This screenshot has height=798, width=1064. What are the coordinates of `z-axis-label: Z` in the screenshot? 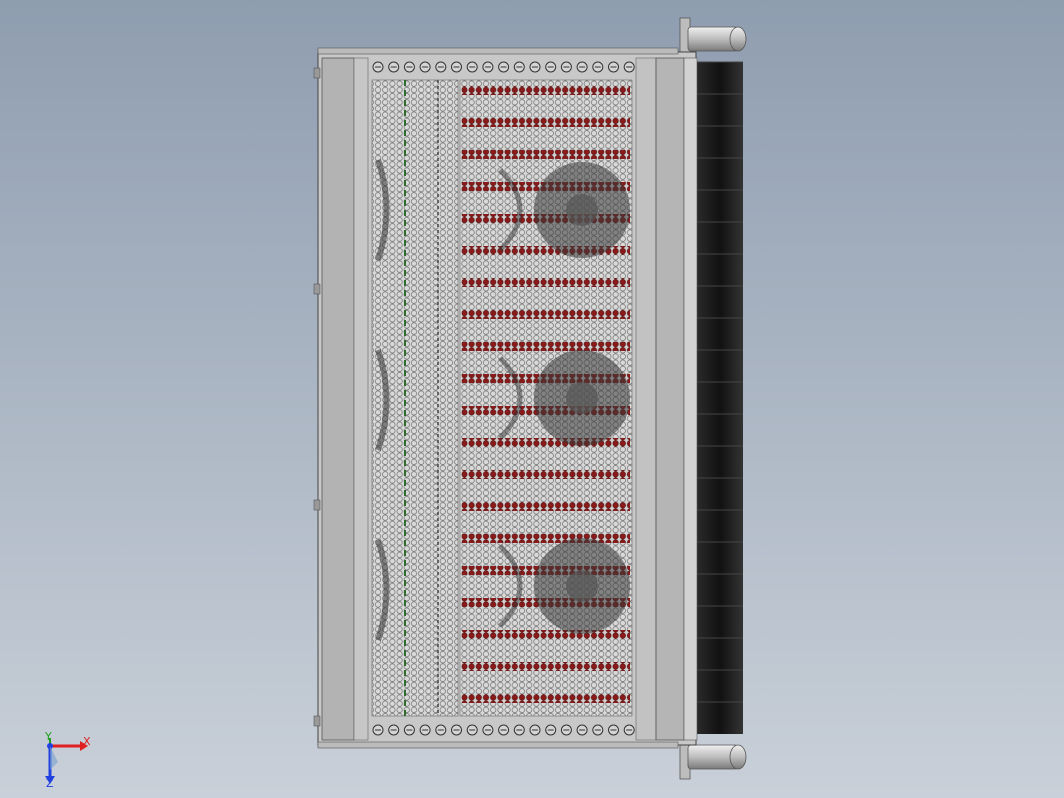 It's located at (50, 783).